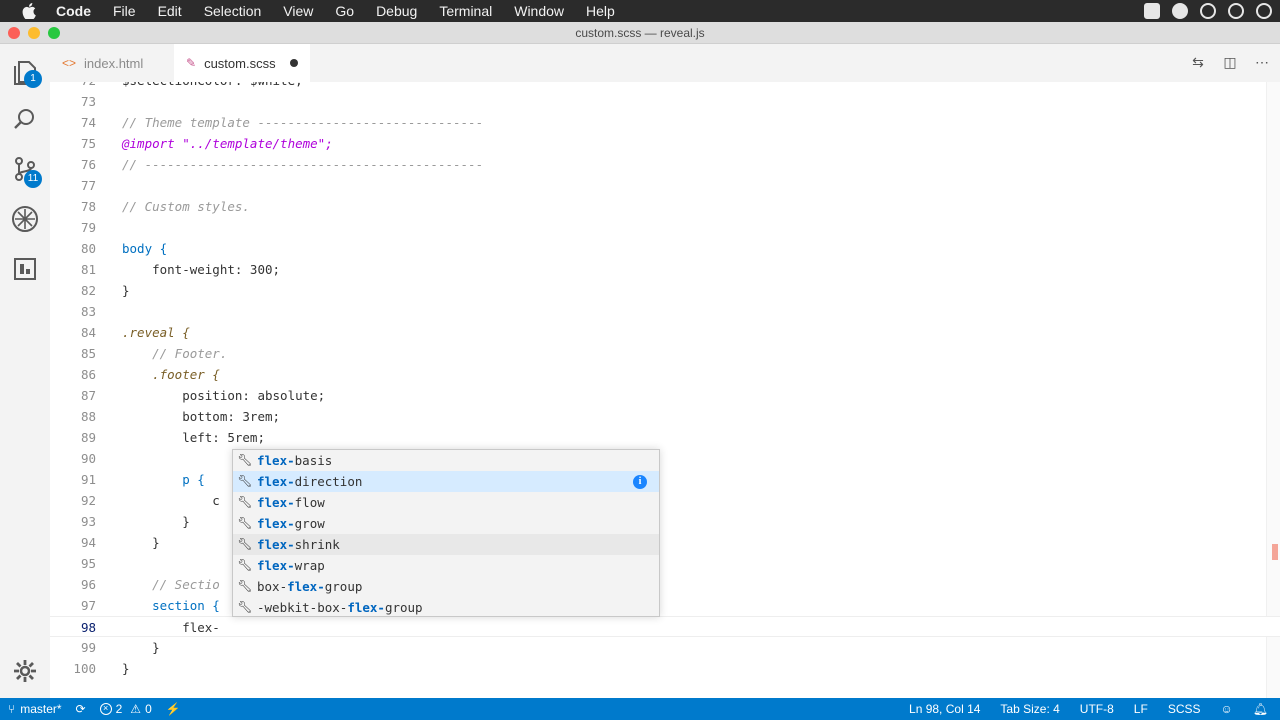 The width and height of the screenshot is (1280, 720). I want to click on code-line: 87 position: absolute;, so click(203, 395).